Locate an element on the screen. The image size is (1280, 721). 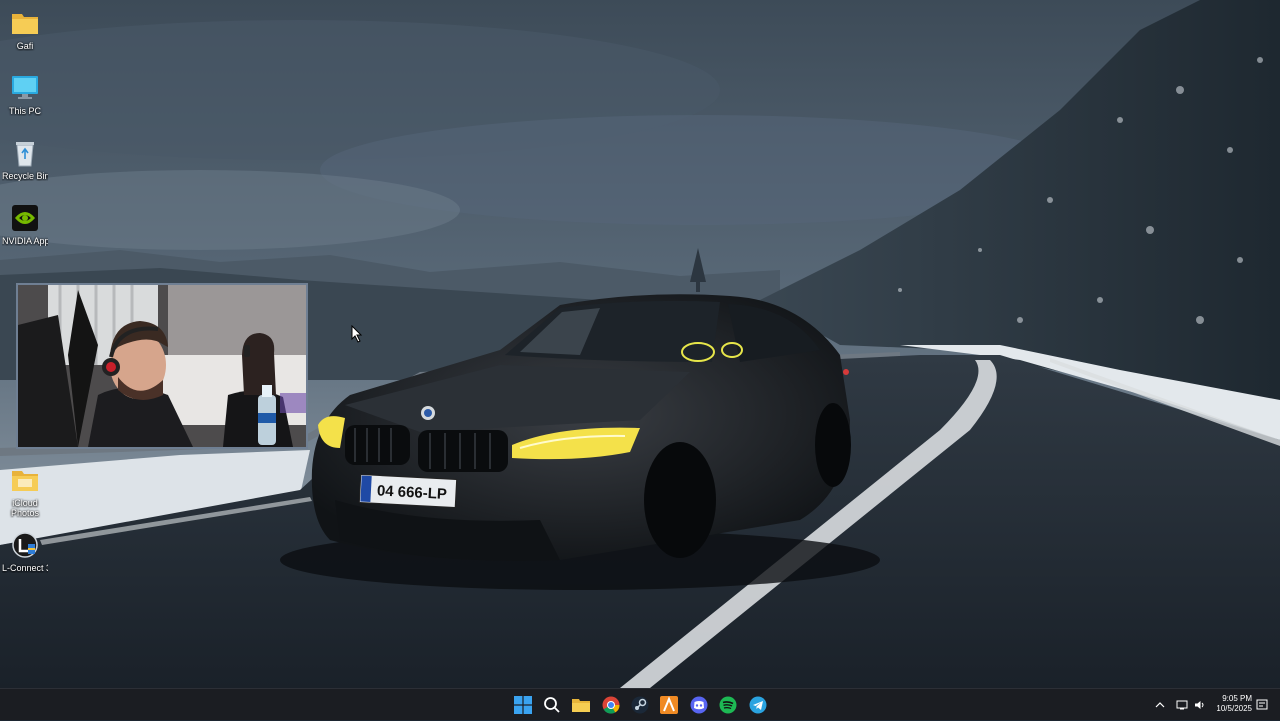
taskbar-spotify is located at coordinates (728, 705).